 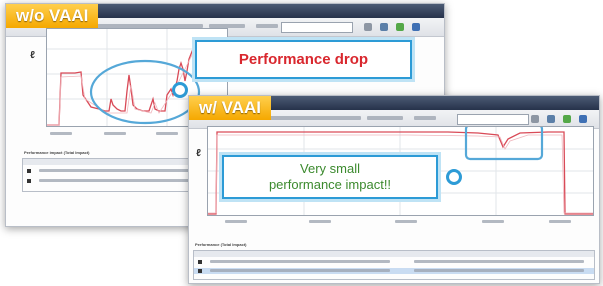 What do you see at coordinates (230, 108) in the screenshot?
I see `with-vaai-label: w/ VAAI` at bounding box center [230, 108].